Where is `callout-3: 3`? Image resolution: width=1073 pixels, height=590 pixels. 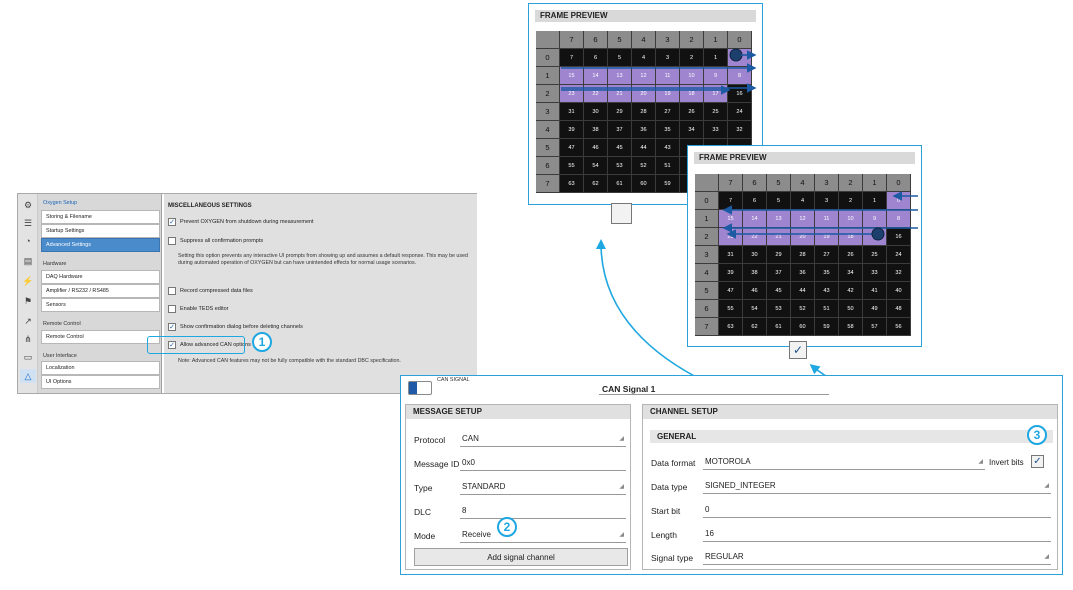 callout-3: 3 is located at coordinates (1037, 435).